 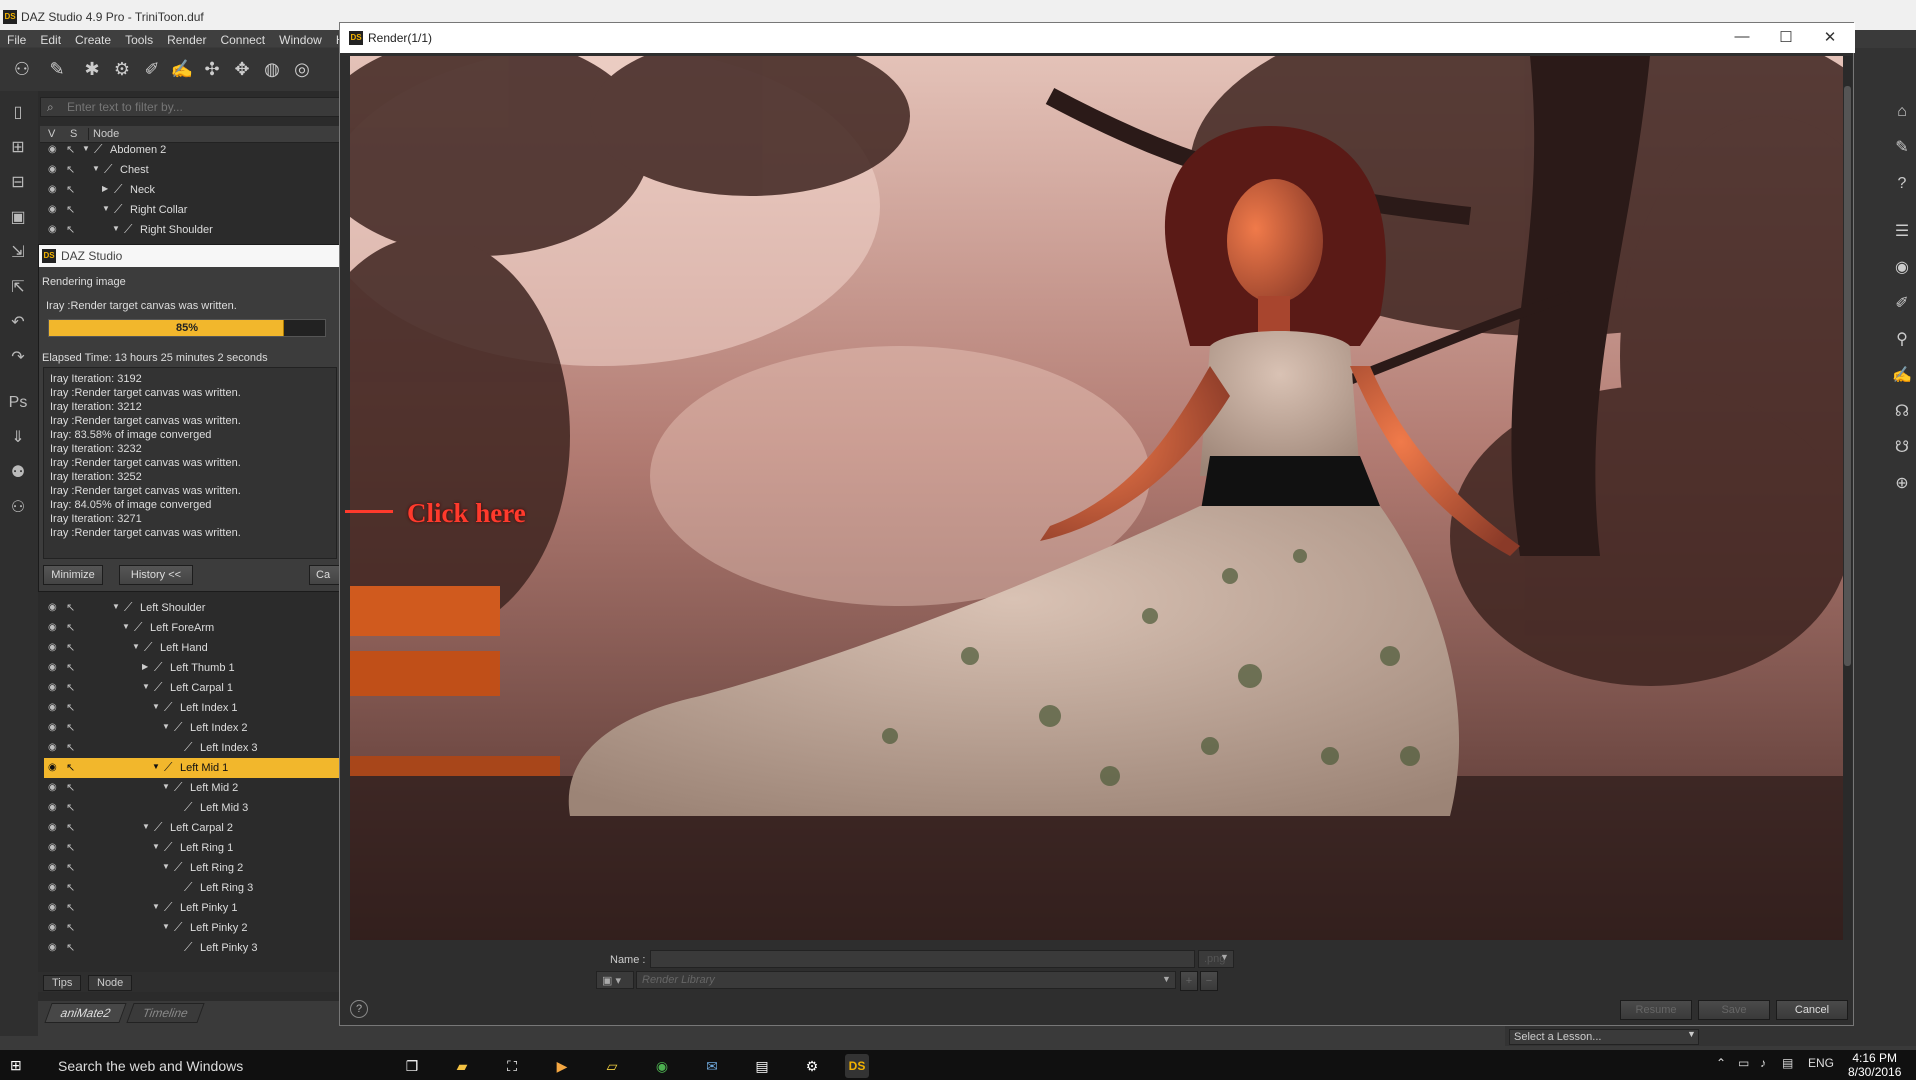 What do you see at coordinates (1847, 376) in the screenshot?
I see `scrollbar-thumb` at bounding box center [1847, 376].